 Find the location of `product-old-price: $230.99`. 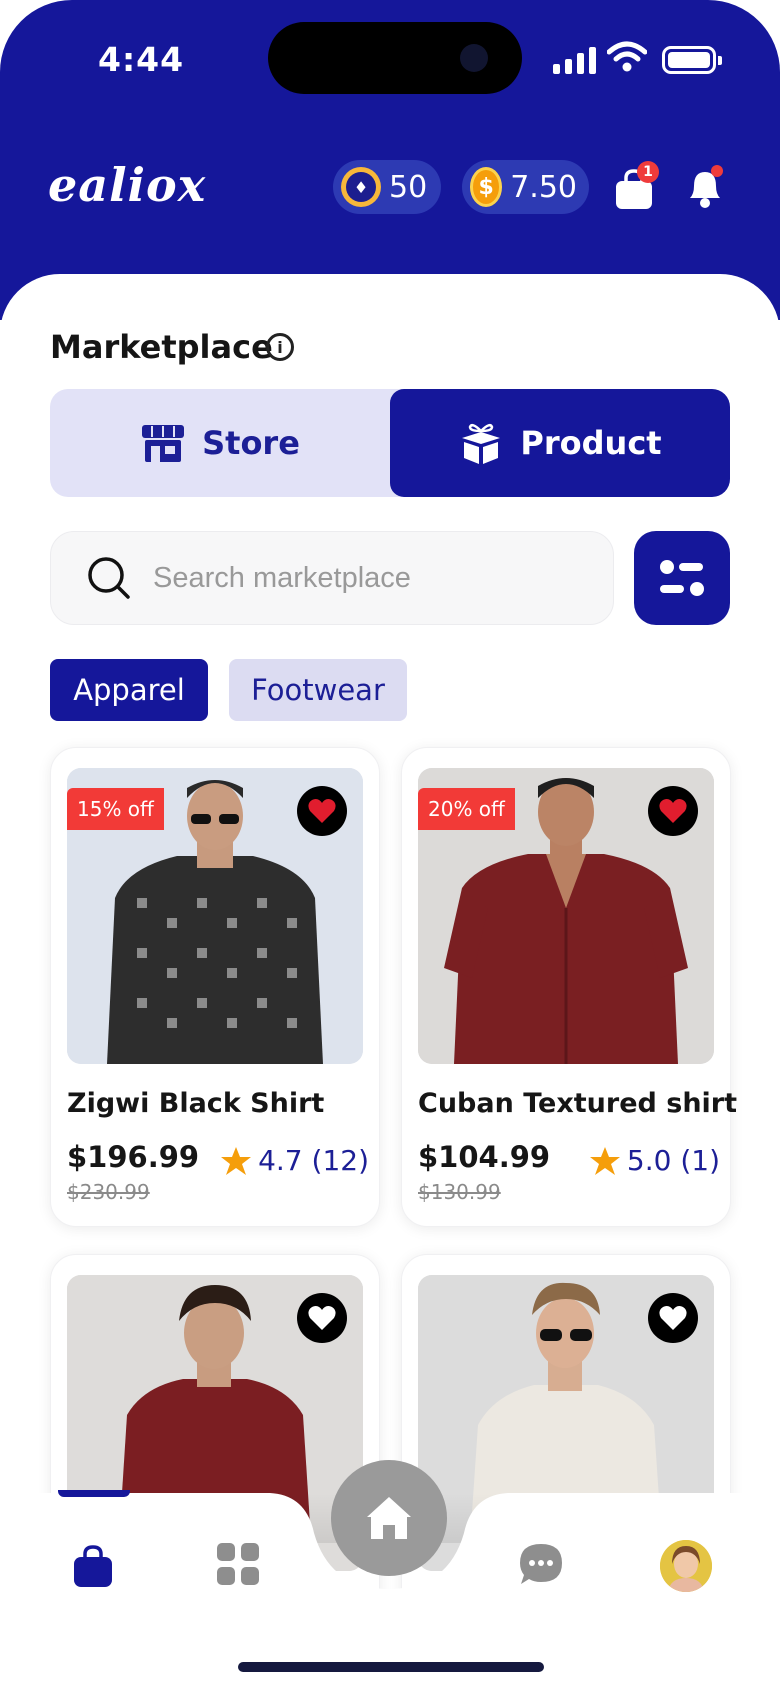

product-old-price: $230.99 is located at coordinates (108, 1192).